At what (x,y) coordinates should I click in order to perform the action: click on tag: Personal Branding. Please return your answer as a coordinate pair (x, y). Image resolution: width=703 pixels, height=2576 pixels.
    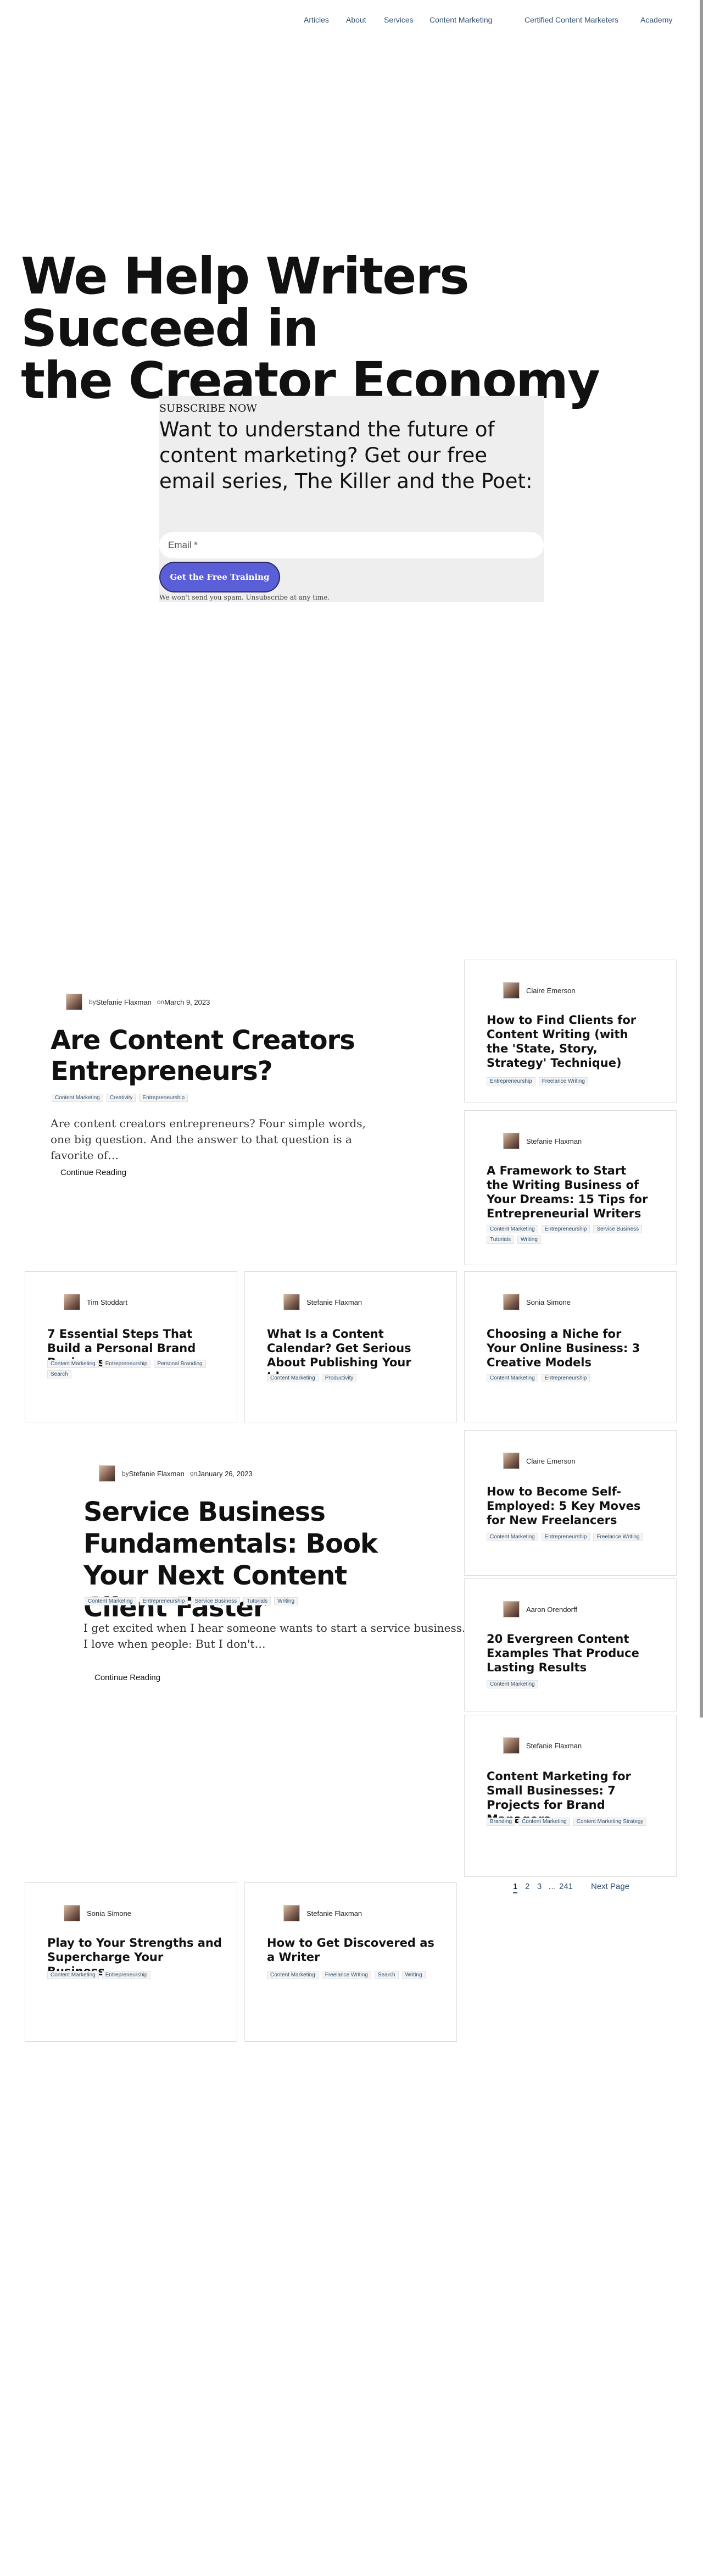
    Looking at the image, I should click on (180, 1364).